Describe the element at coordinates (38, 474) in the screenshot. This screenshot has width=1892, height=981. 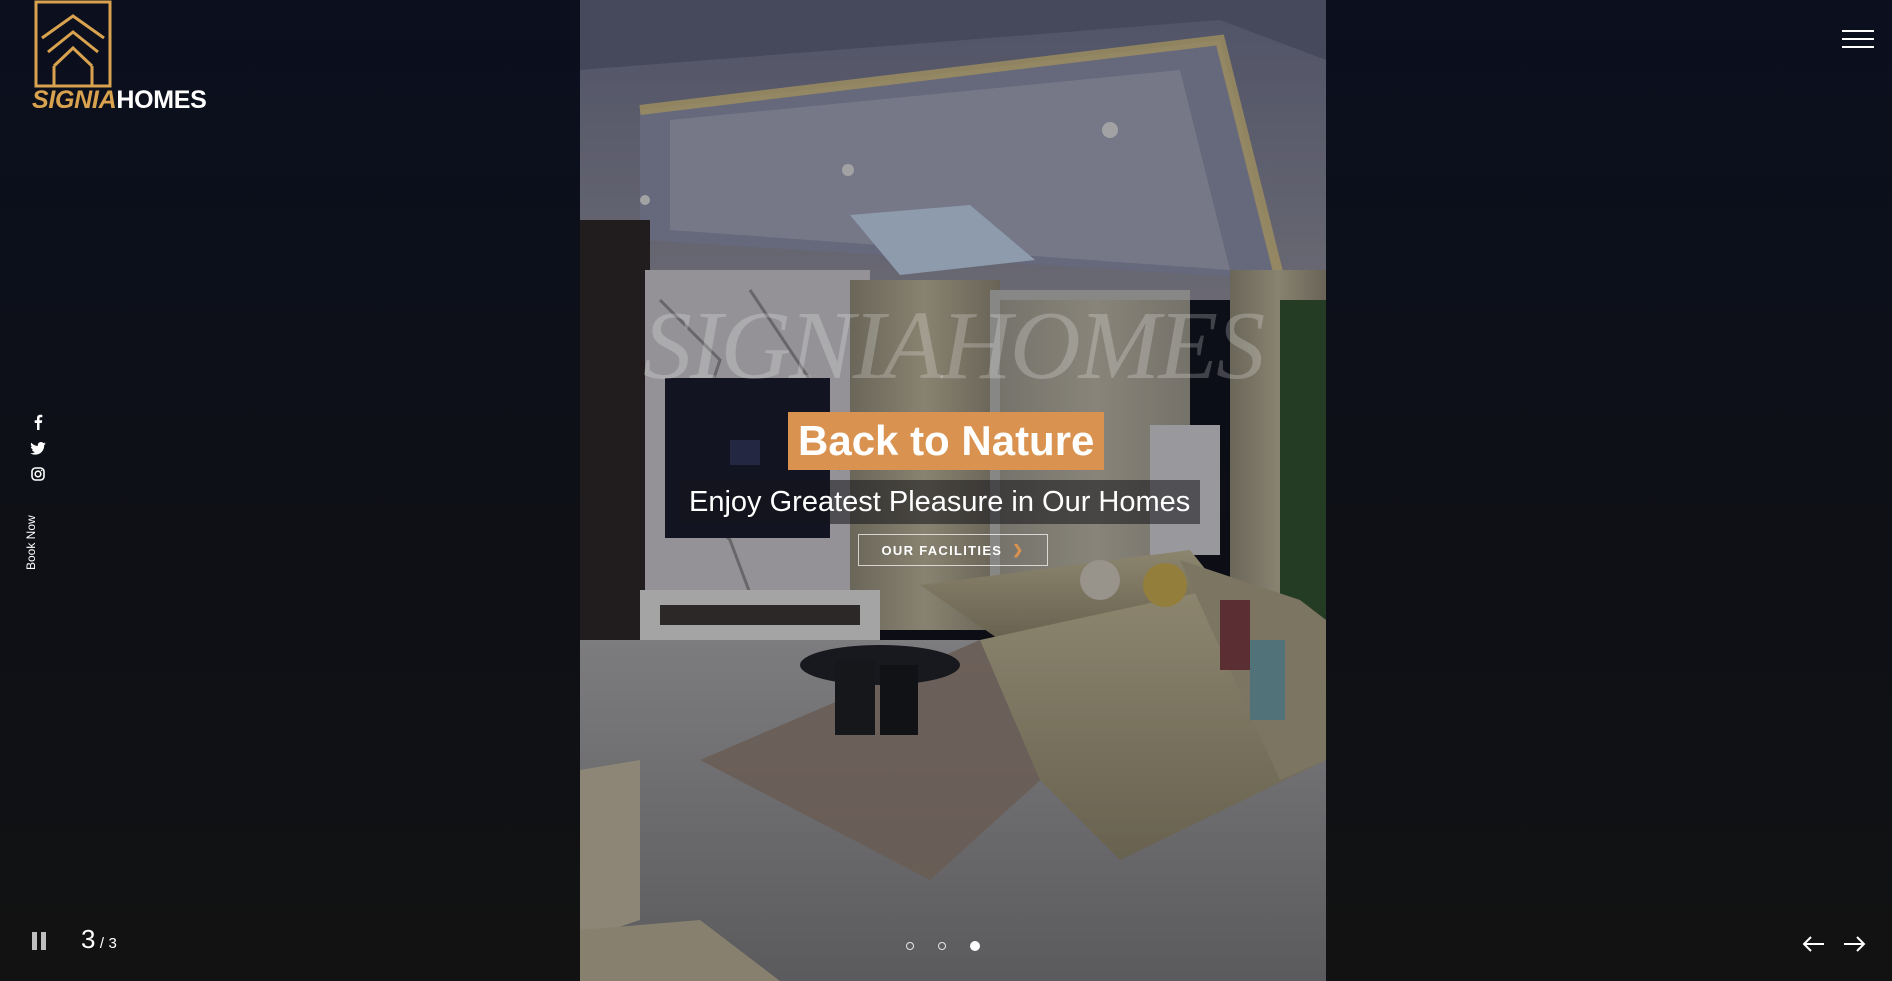
I see `instagram-icon` at that location.